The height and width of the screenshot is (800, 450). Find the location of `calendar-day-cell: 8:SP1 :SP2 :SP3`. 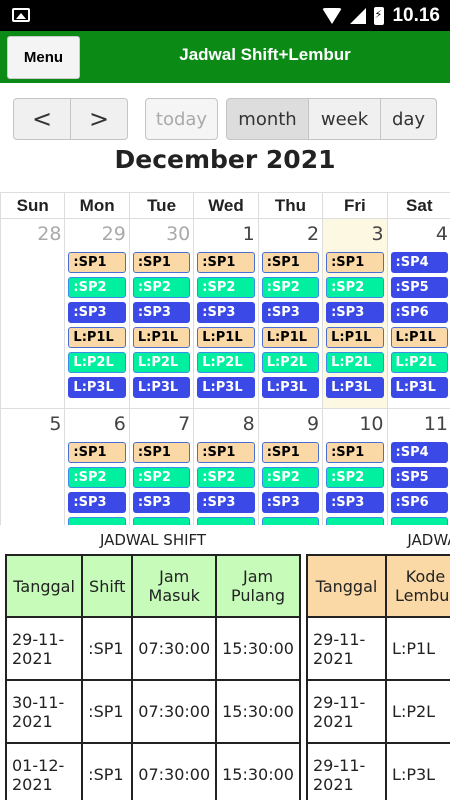

calendar-day-cell: 8:SP1 :SP2 :SP3 is located at coordinates (226, 466).